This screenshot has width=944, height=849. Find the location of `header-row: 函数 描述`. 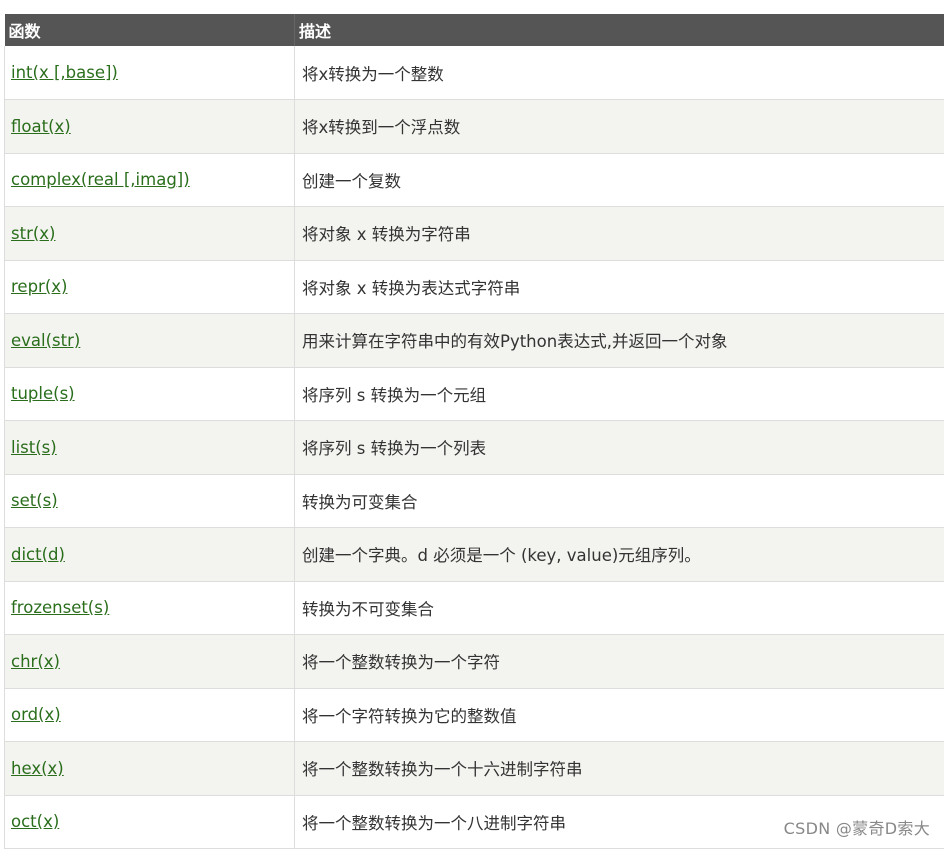

header-row: 函数 描述 is located at coordinates (474, 30).